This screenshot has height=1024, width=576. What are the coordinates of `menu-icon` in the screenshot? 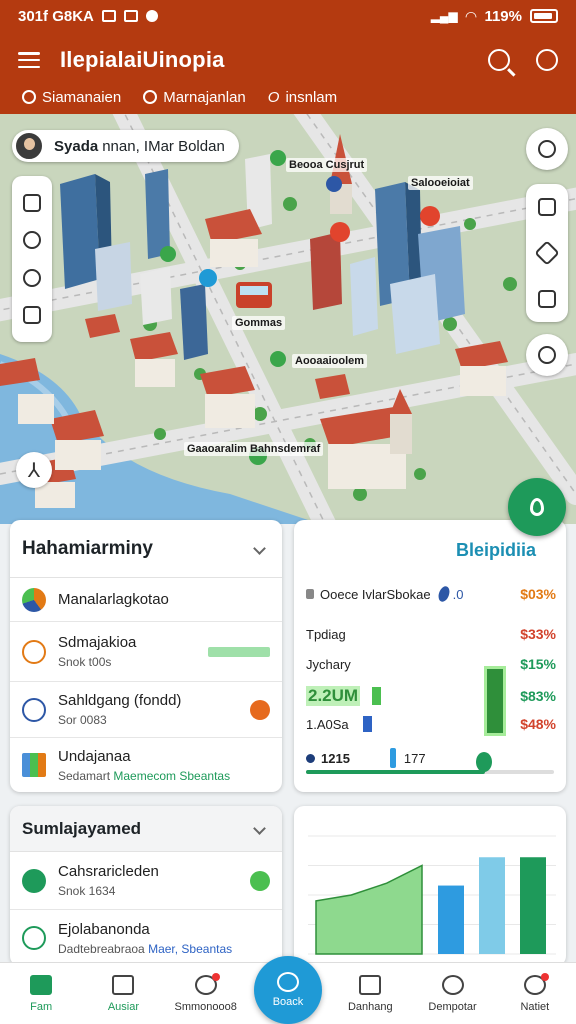 It's located at (29, 60).